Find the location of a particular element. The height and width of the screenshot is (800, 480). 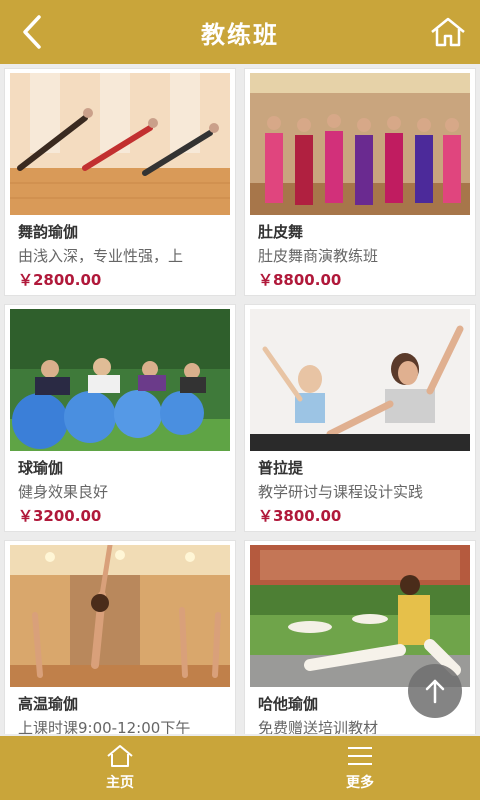

course-desc: 免费赠送培训教材 is located at coordinates (318, 726).